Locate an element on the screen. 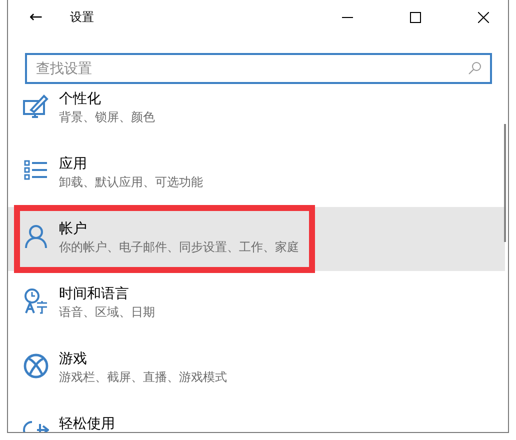 The image size is (516, 440). item-title: 帐户 is located at coordinates (73, 229).